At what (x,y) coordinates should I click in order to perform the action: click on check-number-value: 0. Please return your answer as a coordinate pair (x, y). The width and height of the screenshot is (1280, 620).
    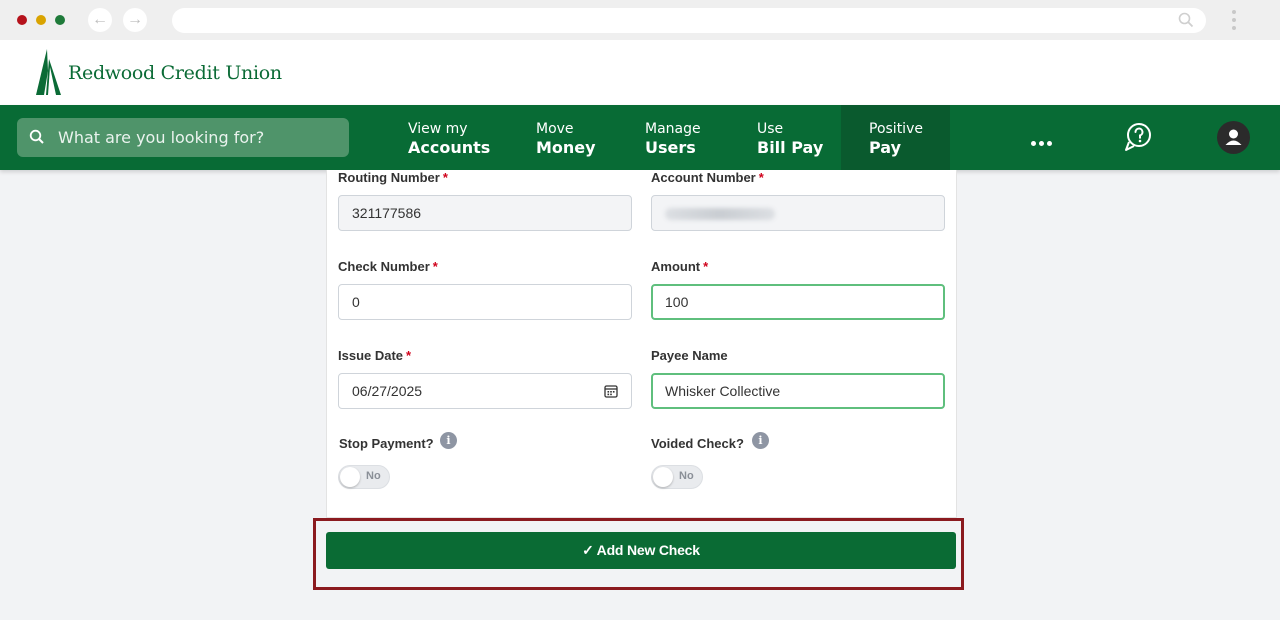
    Looking at the image, I should click on (356, 302).